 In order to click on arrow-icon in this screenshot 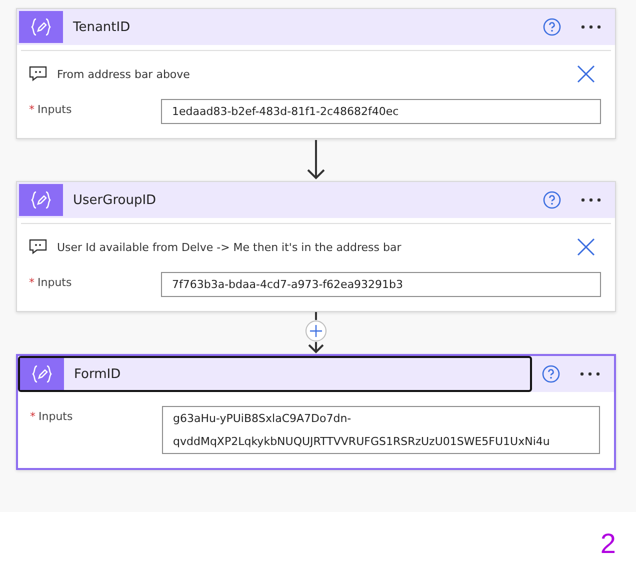, I will do `click(316, 160)`.